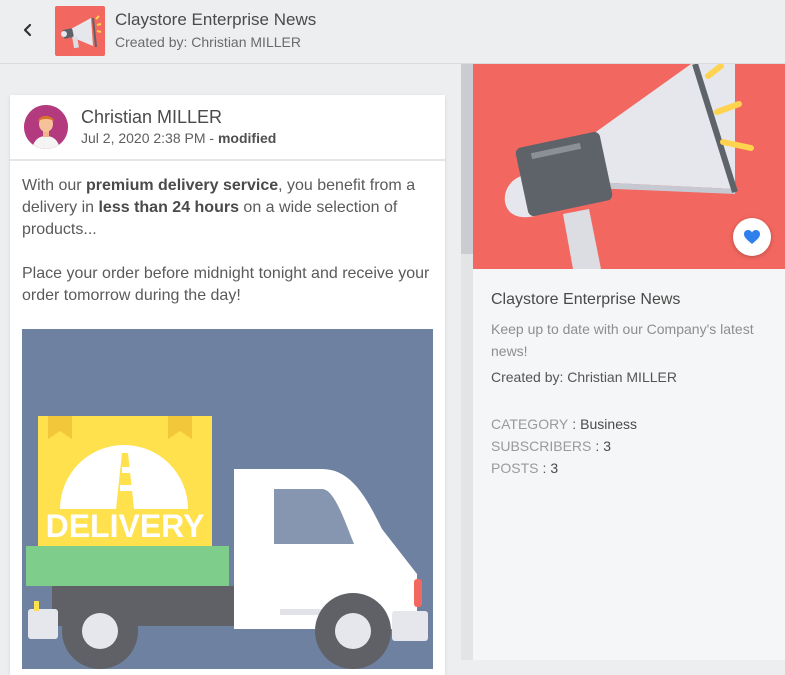 This screenshot has width=785, height=675. I want to click on stat-subscribers: SUBSCRIBERS:3, so click(551, 446).